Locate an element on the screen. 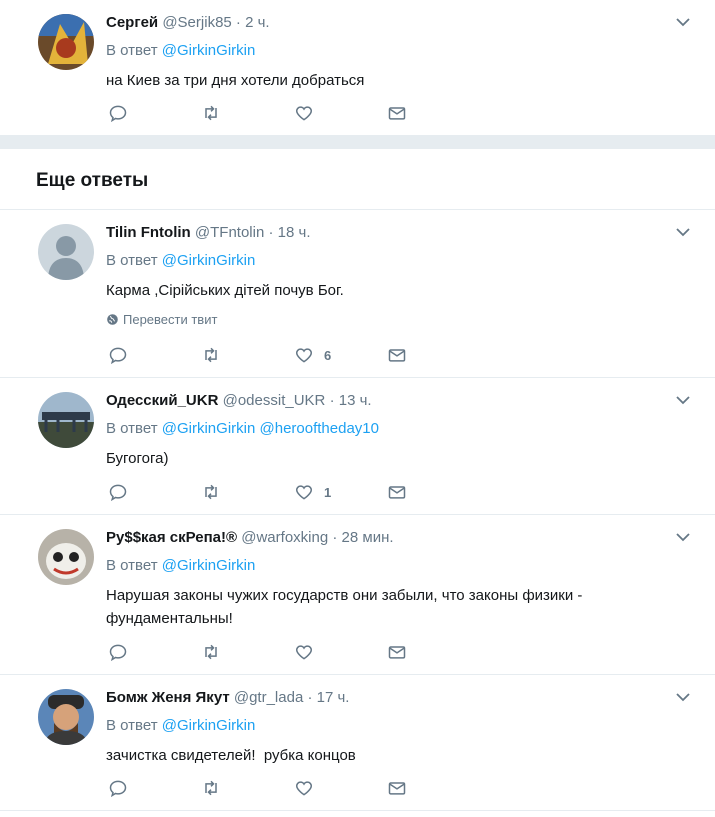  tweet-actions: 1 is located at coordinates (268, 493).